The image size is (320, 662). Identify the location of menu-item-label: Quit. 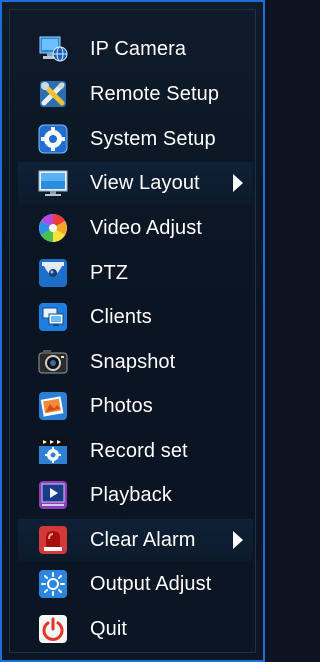
(109, 629).